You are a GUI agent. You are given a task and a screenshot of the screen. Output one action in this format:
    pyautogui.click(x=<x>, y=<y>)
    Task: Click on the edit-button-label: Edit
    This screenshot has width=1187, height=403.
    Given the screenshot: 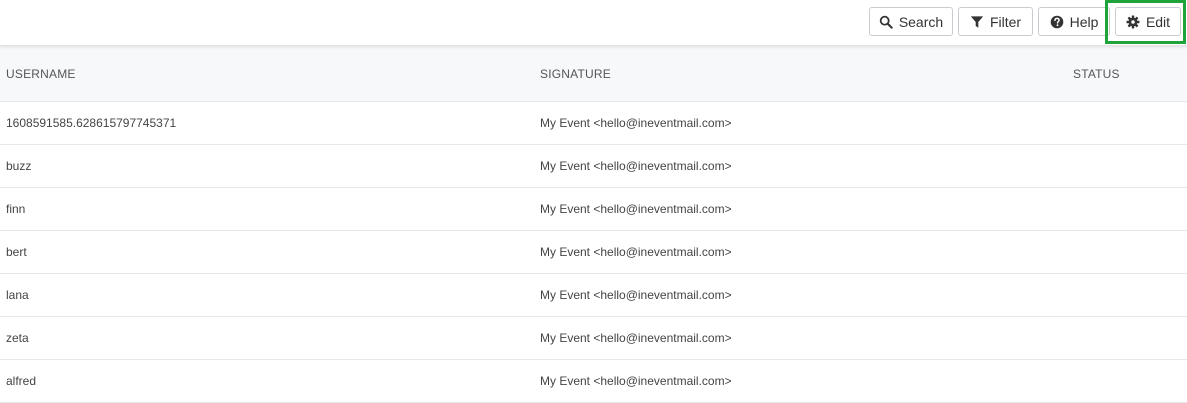 What is the action you would take?
    pyautogui.click(x=1158, y=21)
    